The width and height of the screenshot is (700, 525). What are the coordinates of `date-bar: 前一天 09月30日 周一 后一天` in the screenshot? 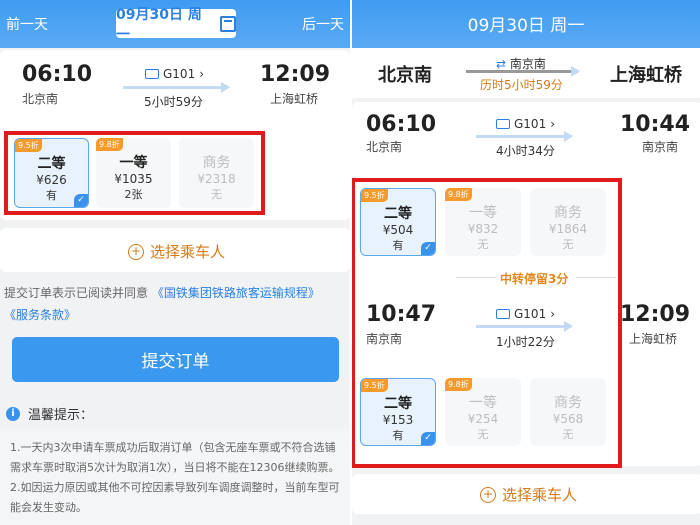 It's located at (175, 24).